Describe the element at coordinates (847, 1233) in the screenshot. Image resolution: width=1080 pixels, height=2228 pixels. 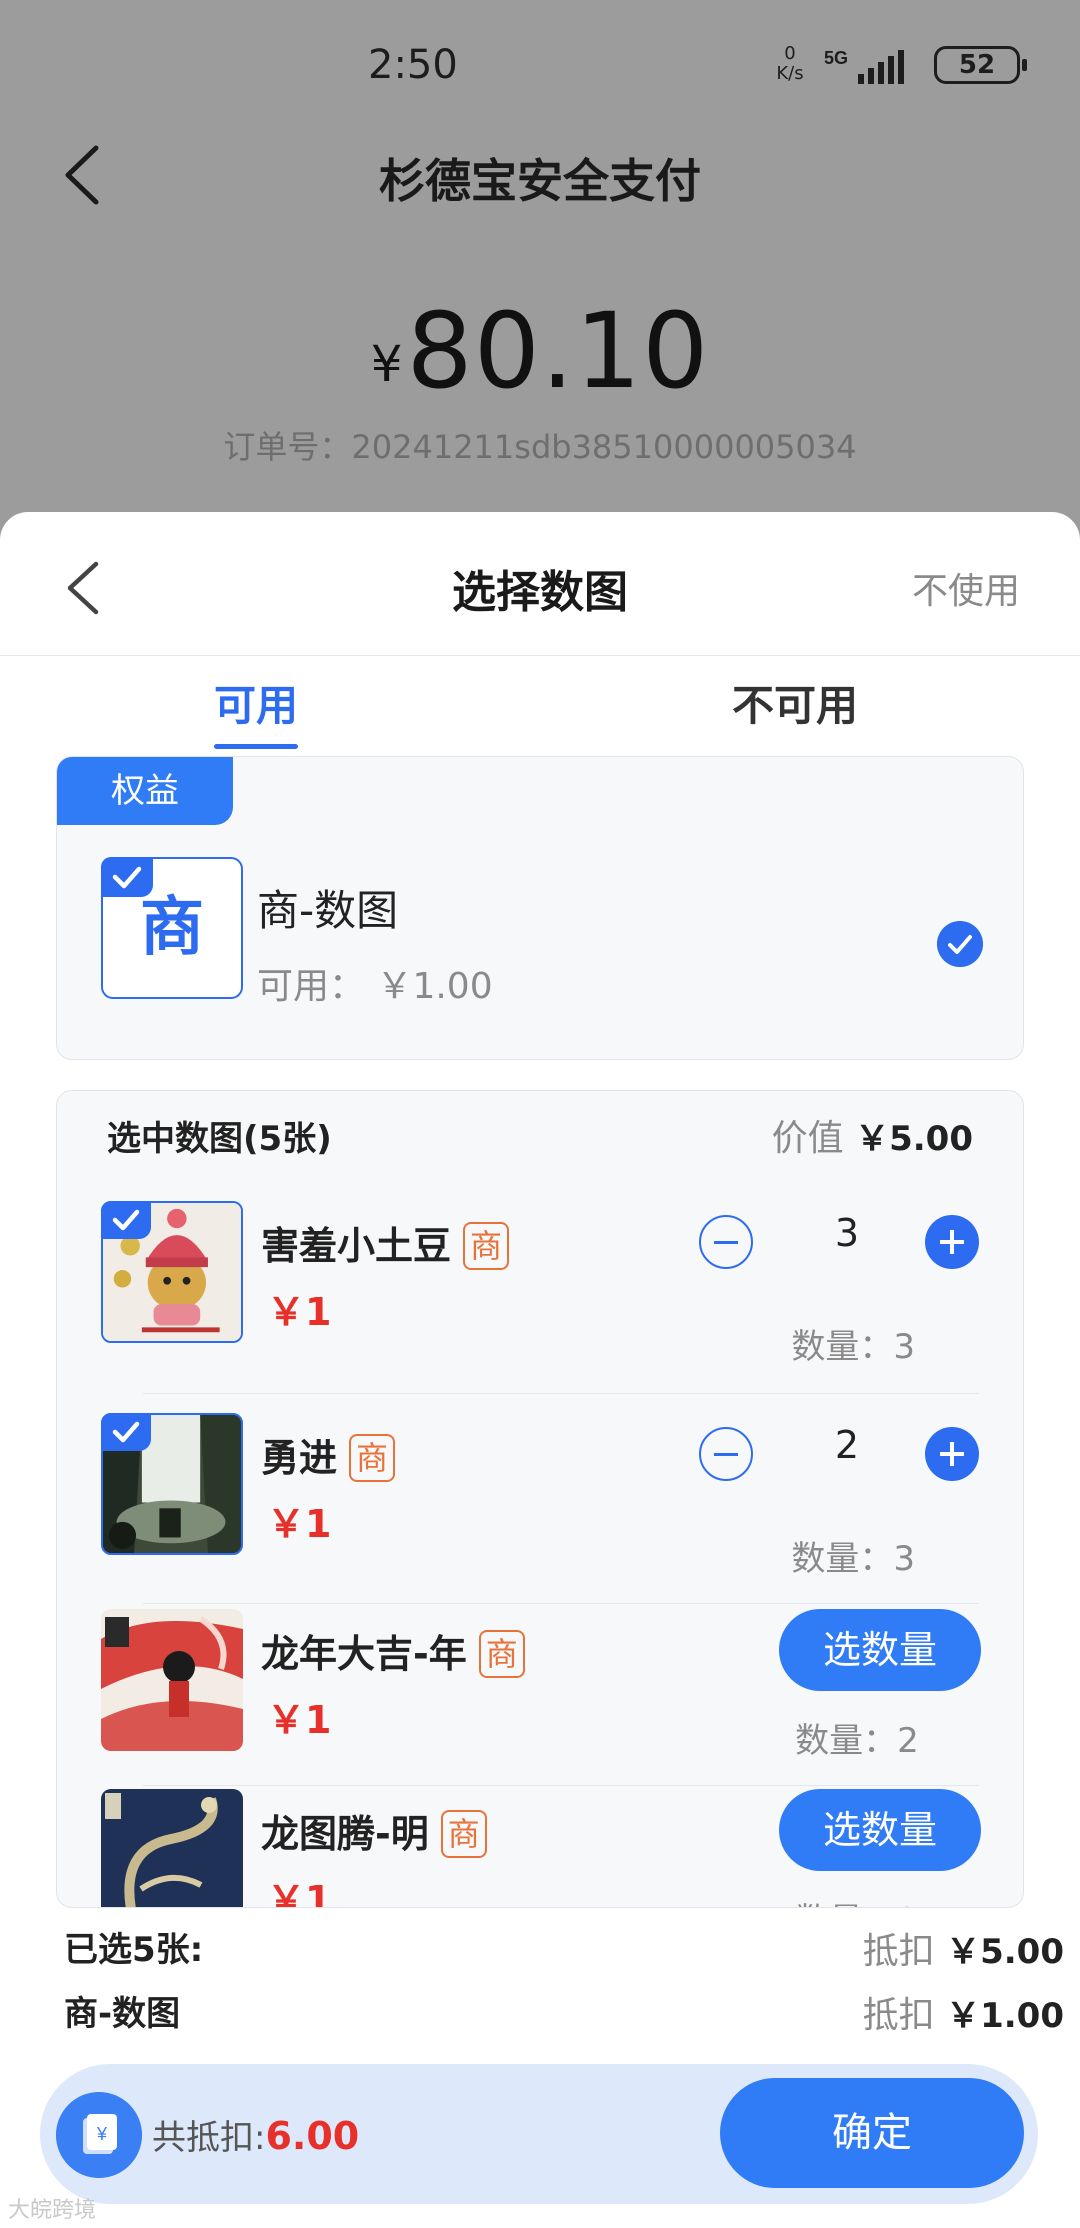
I see `quantity-value: 3` at that location.